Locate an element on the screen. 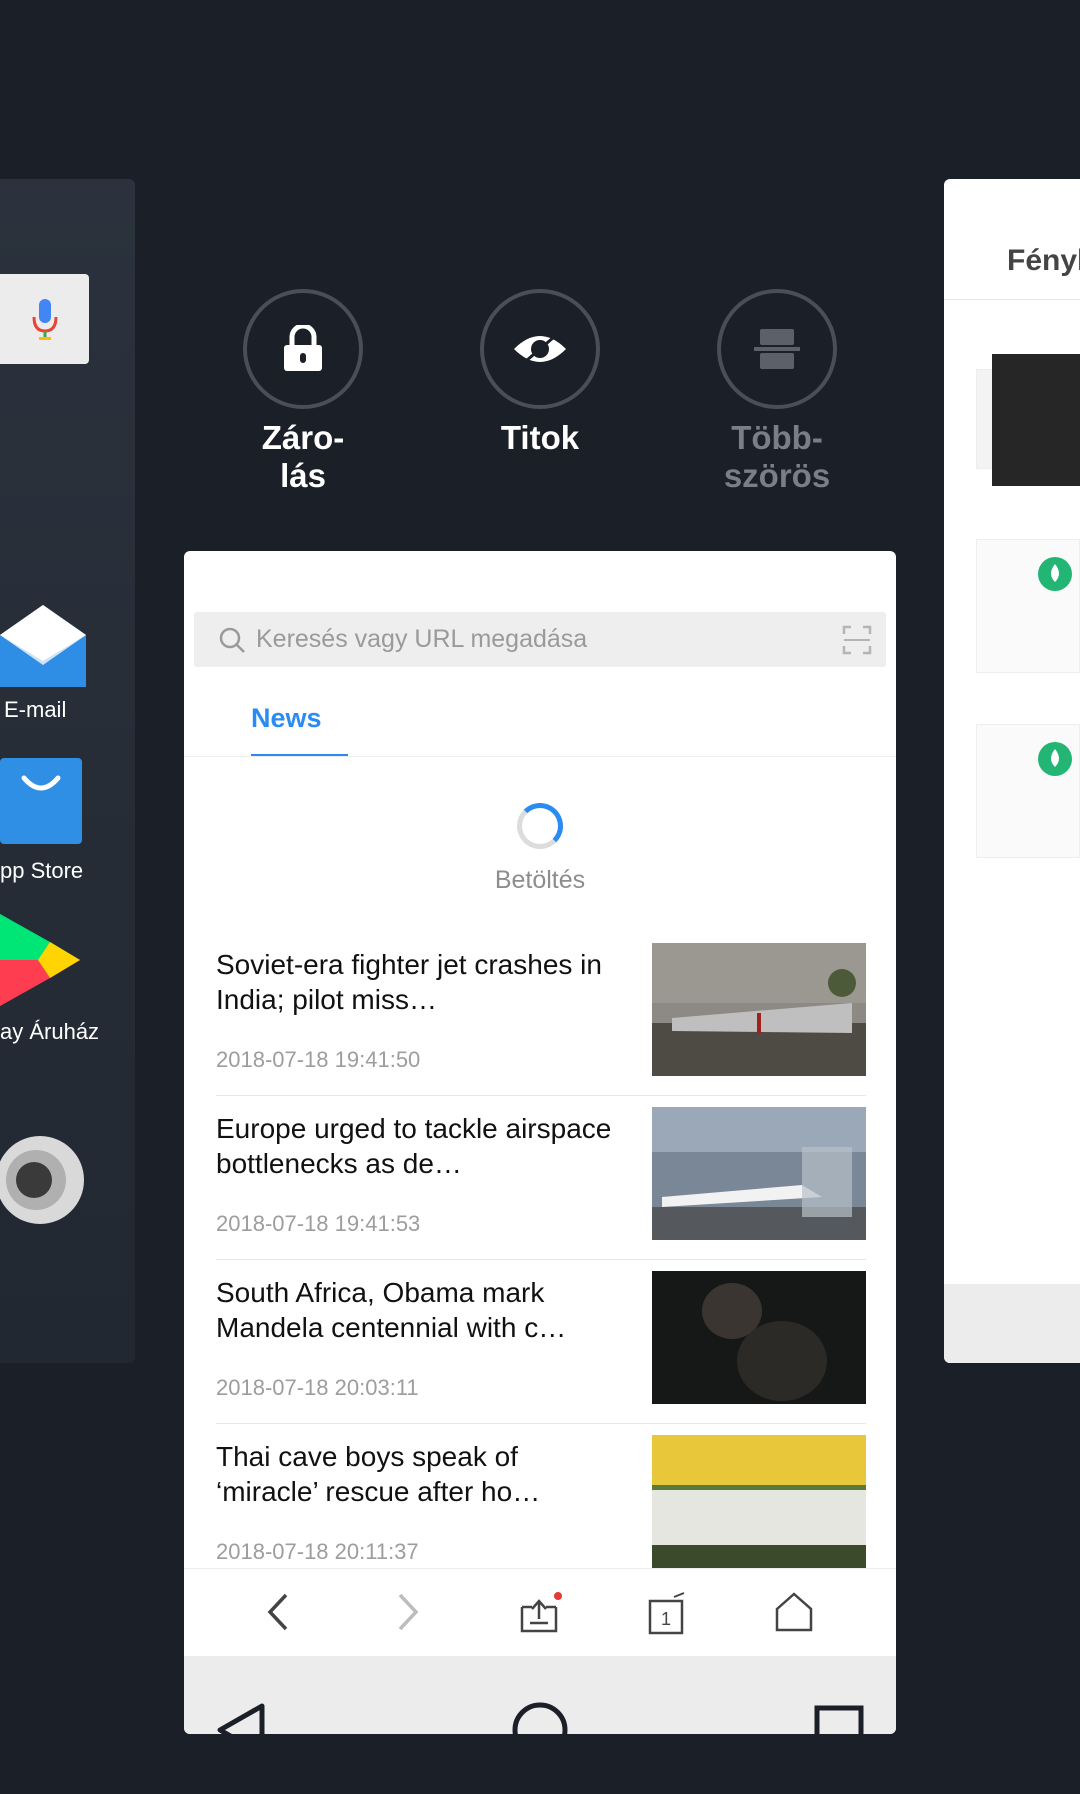  menu-icon is located at coordinates (540, 1613).